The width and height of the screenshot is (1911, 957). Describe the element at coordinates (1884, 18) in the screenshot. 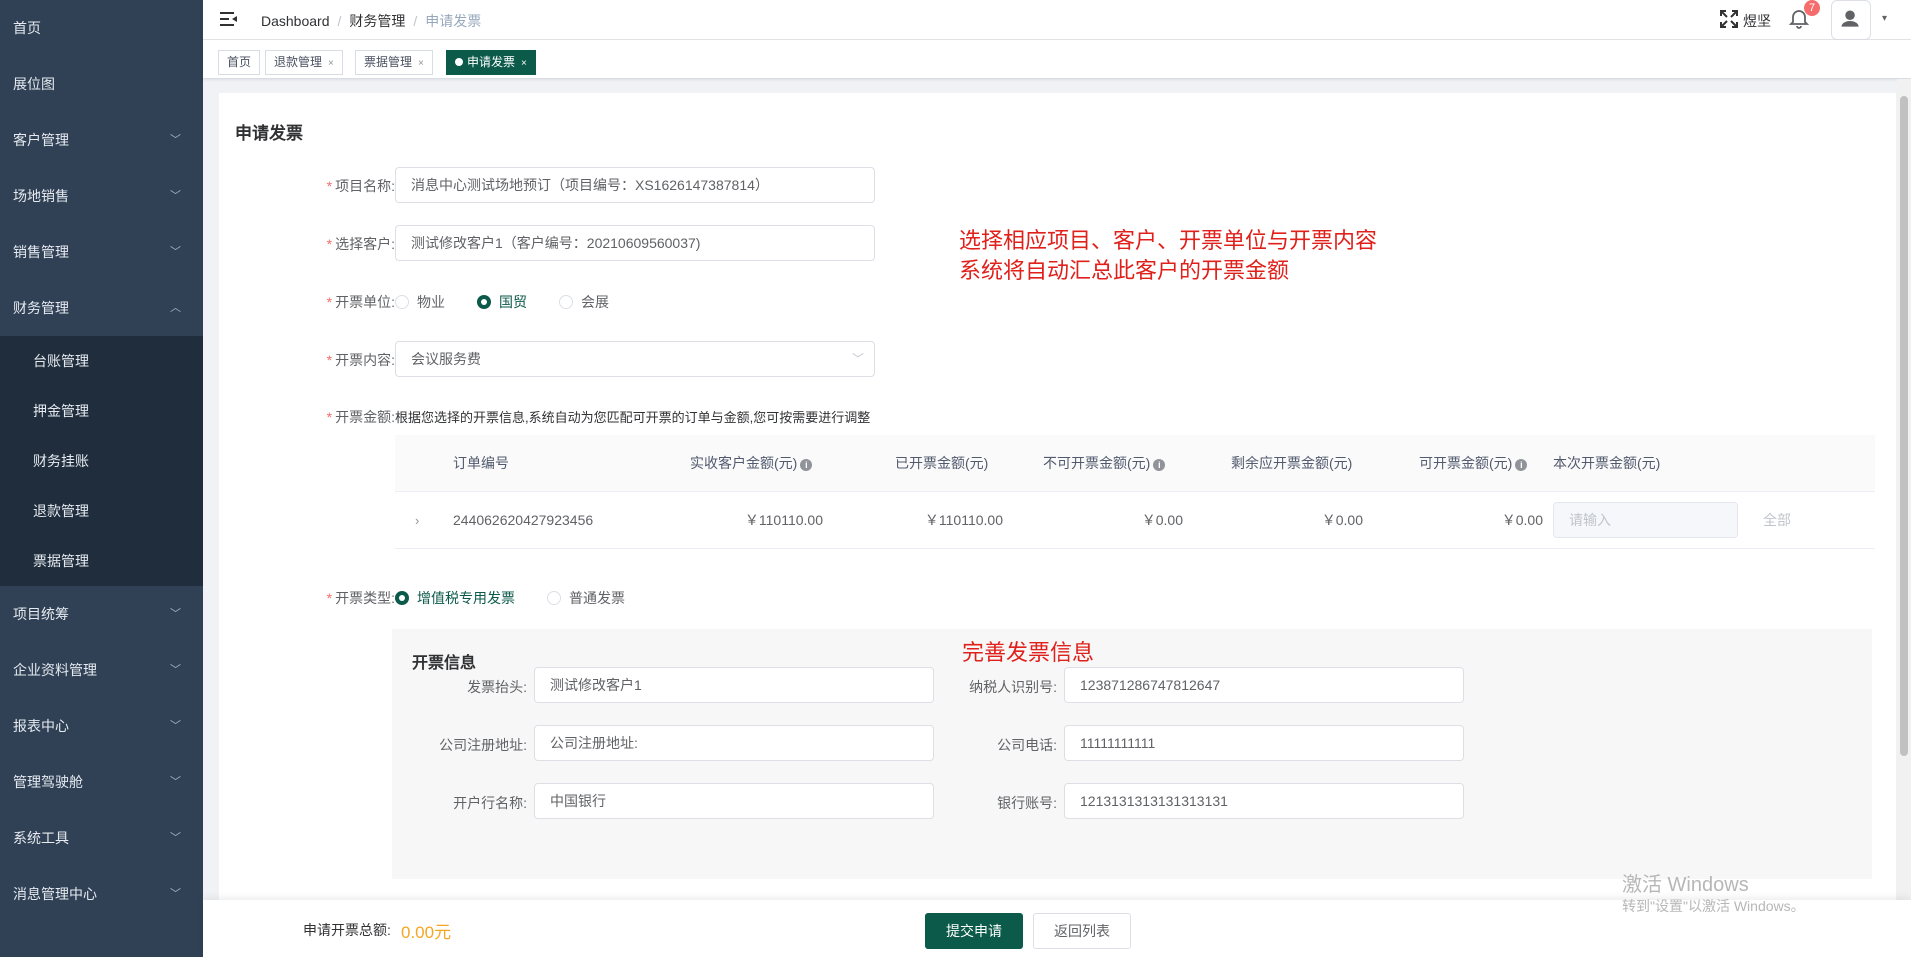

I see `caret-down-icon: ▾` at that location.